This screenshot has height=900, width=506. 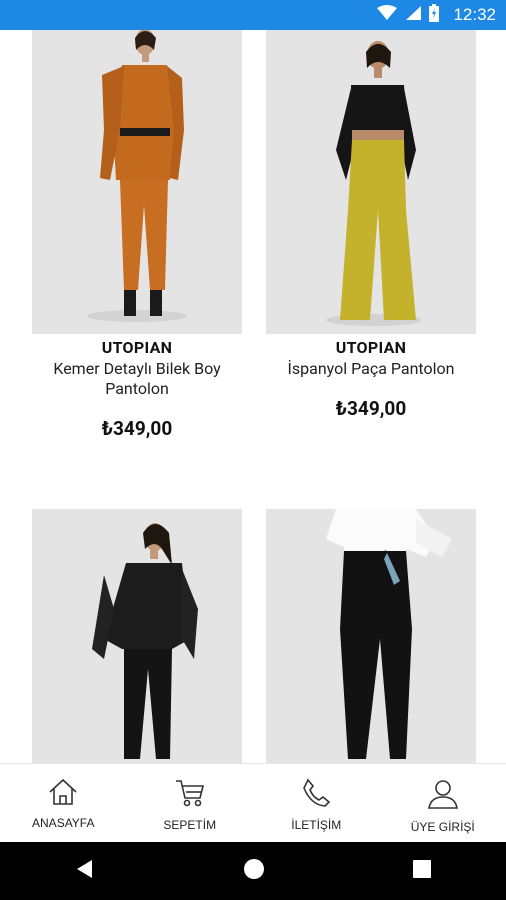 I want to click on nav-login: ÜYE GİRİŞİ, so click(x=443, y=803).